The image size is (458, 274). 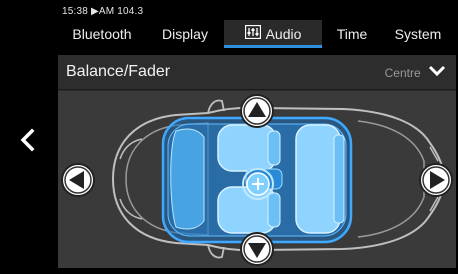 What do you see at coordinates (257, 111) in the screenshot?
I see `arrow-up-icon` at bounding box center [257, 111].